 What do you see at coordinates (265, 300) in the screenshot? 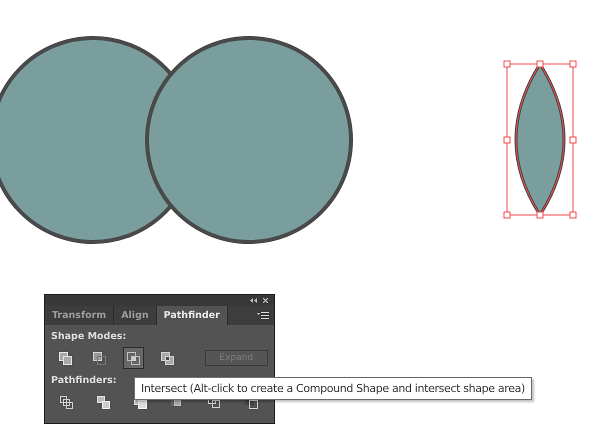
I see `close-icon` at bounding box center [265, 300].